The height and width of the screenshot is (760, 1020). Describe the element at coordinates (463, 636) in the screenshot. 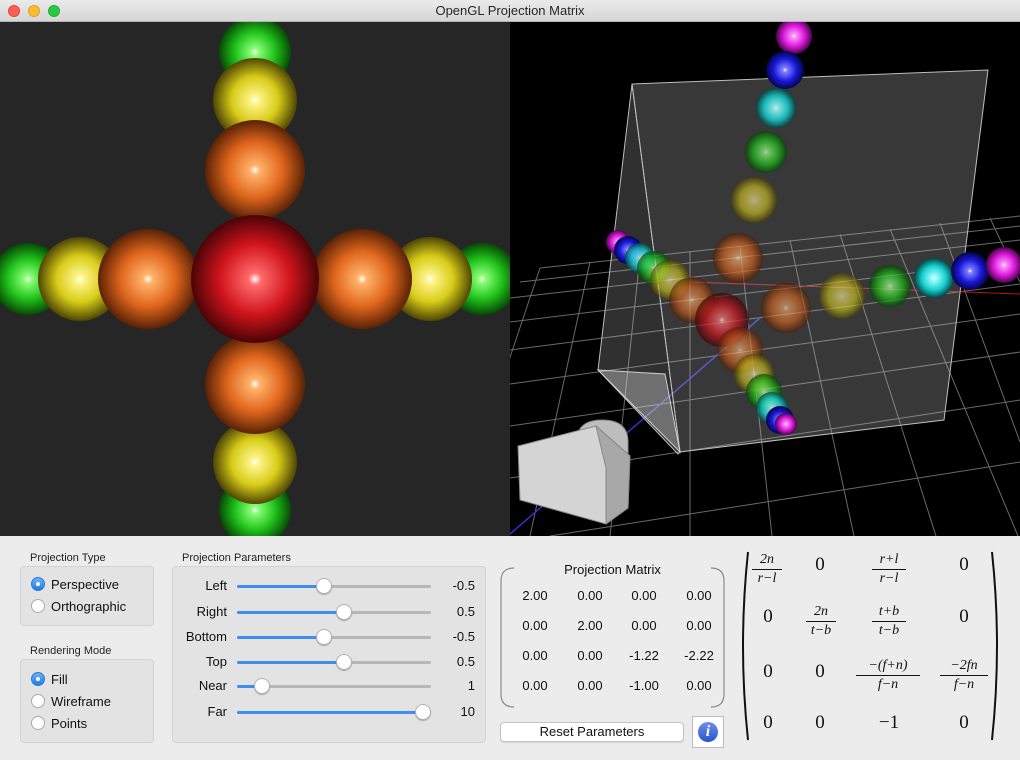

I see `param-value-bottom: -0.5` at that location.